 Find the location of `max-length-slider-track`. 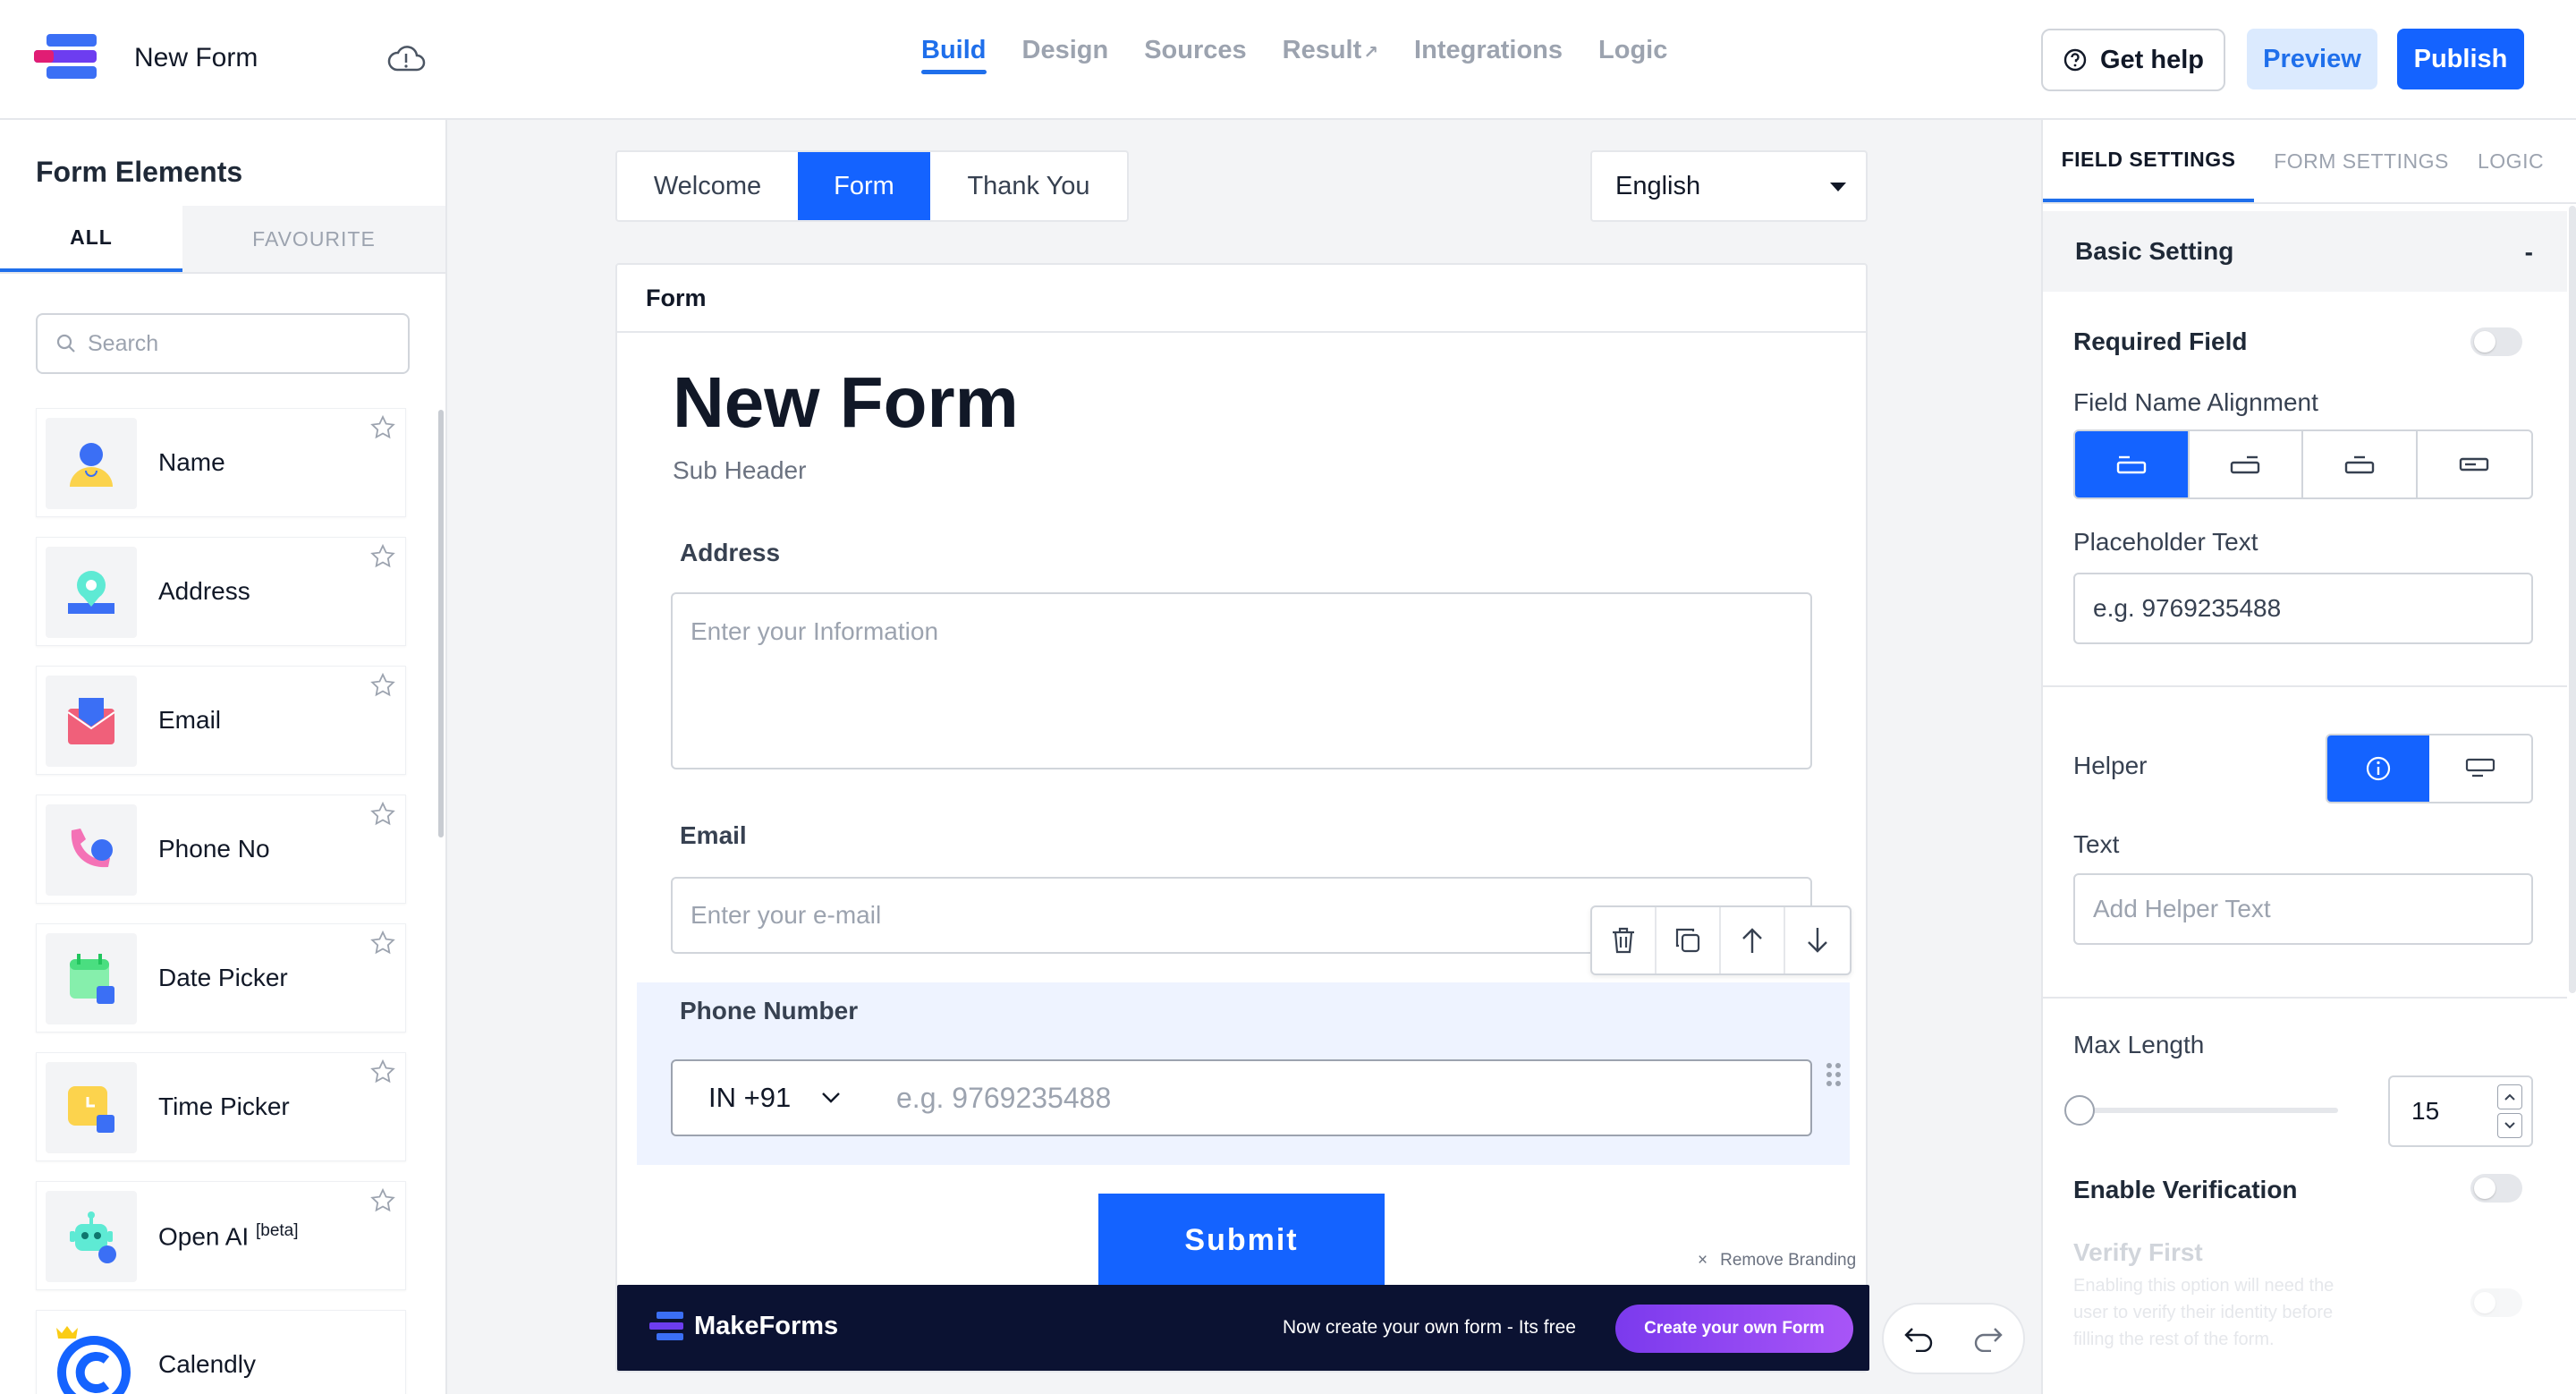

max-length-slider-track is located at coordinates (2205, 1110).